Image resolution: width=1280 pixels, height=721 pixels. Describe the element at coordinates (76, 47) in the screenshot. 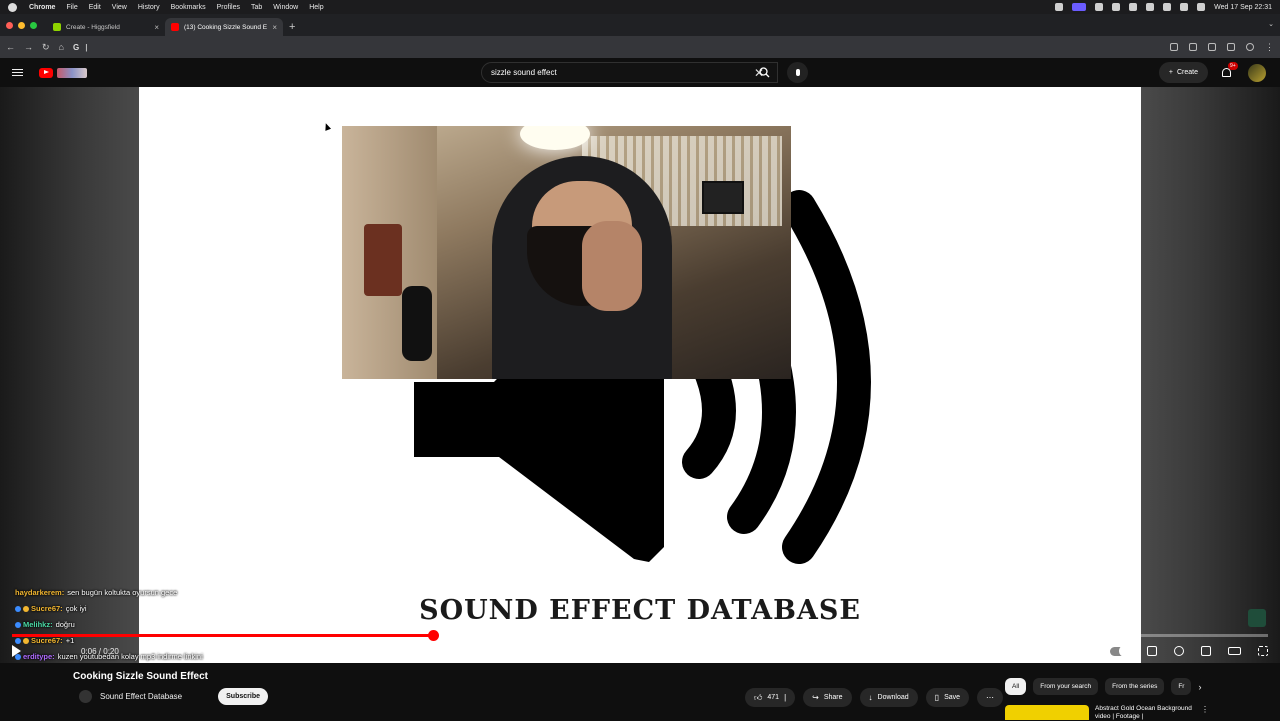

I see `google-icon: G` at that location.